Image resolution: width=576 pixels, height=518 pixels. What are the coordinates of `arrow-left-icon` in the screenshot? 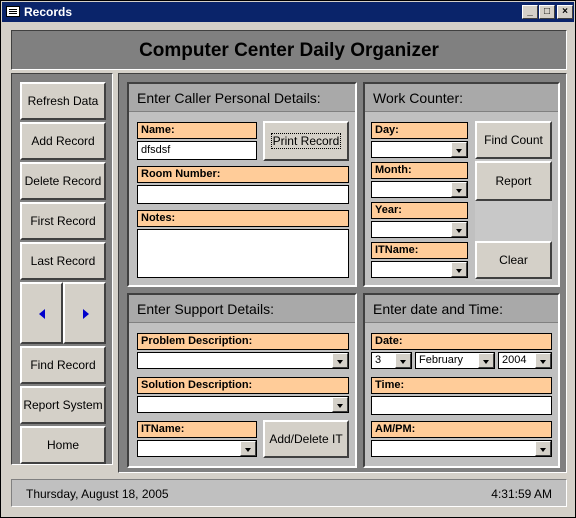 It's located at (42, 314).